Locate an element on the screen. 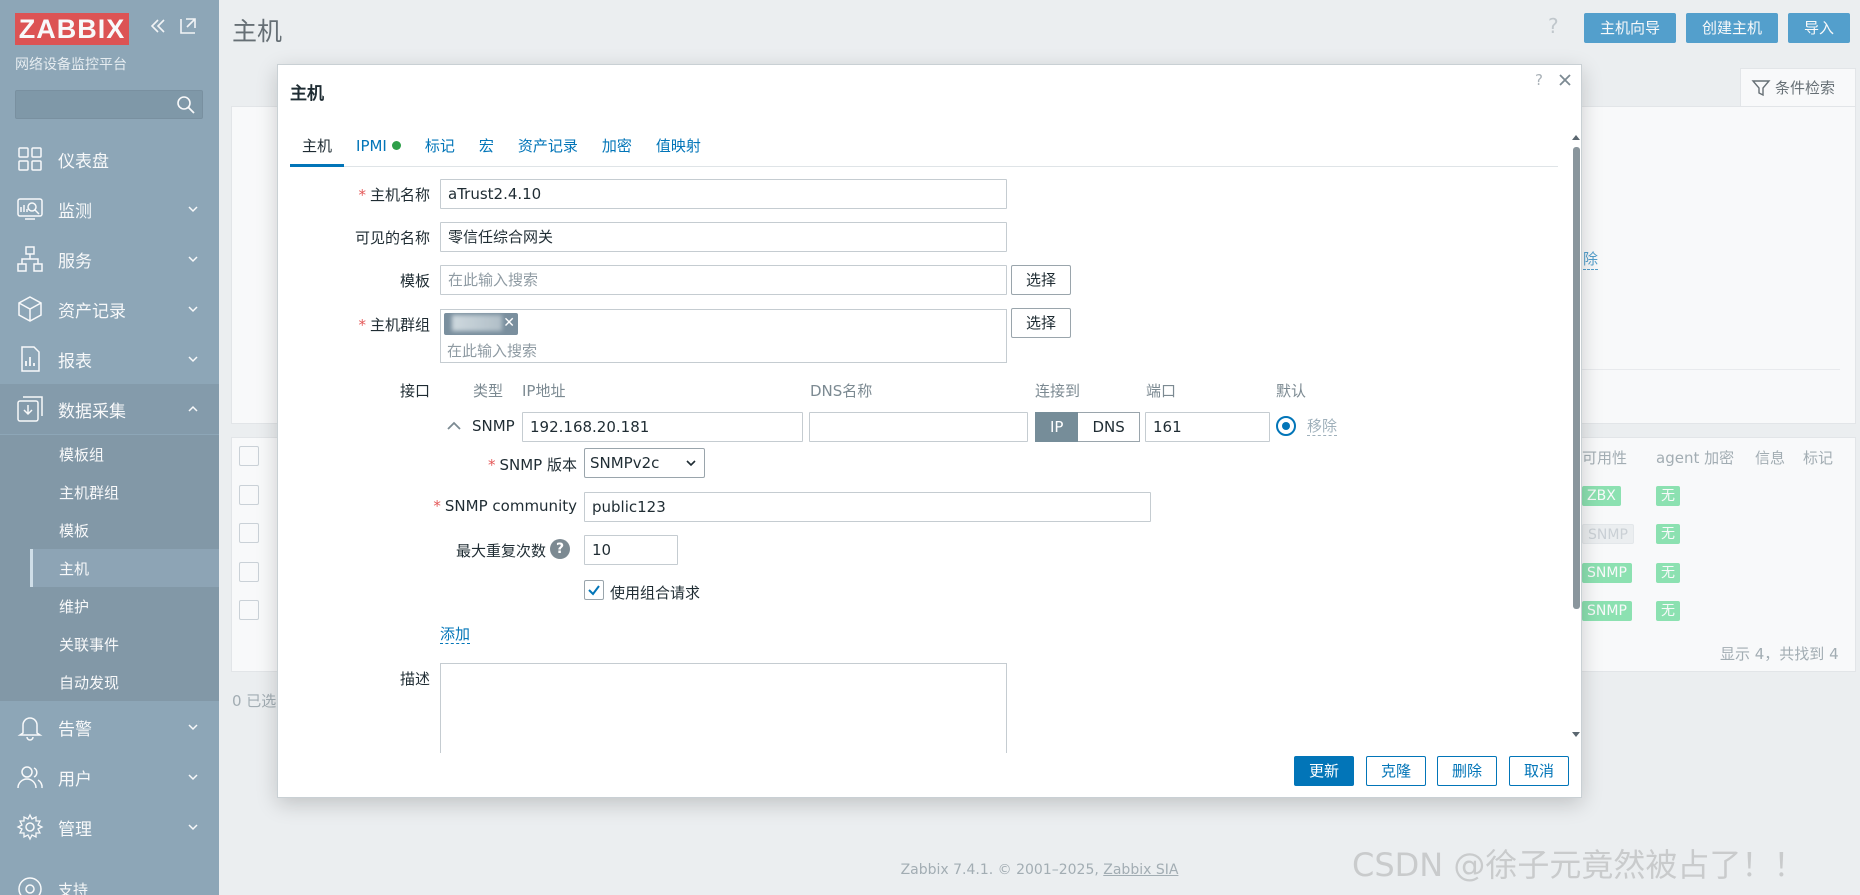  iface-col-default: 默认 is located at coordinates (1291, 391).